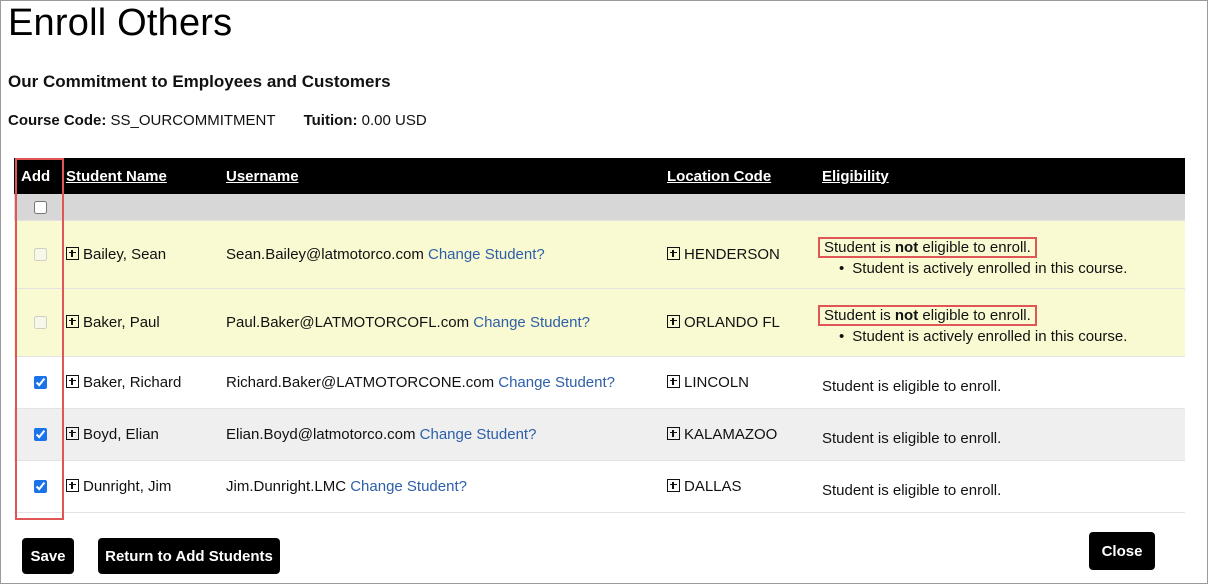 Image resolution: width=1208 pixels, height=584 pixels. Describe the element at coordinates (394, 120) in the screenshot. I see `tuition-value: 0.00 USD` at that location.